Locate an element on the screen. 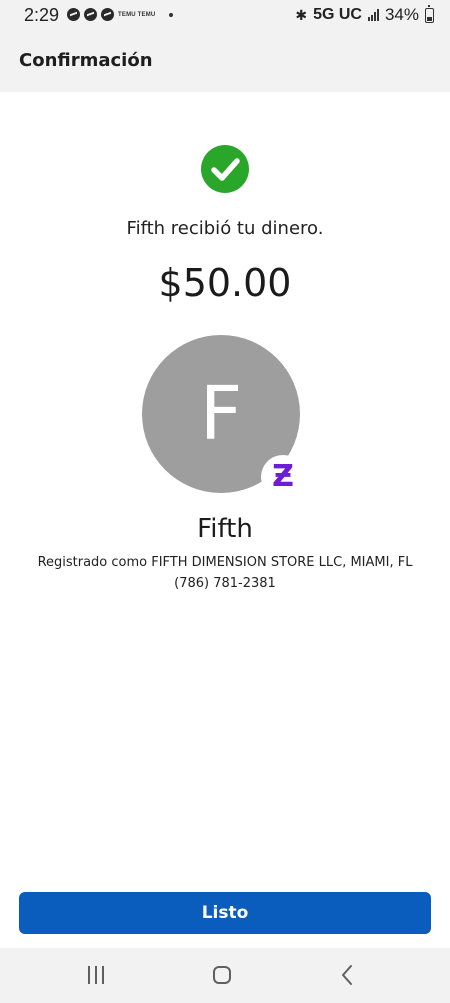 This screenshot has width=450, height=1003. back-icon is located at coordinates (347, 977).